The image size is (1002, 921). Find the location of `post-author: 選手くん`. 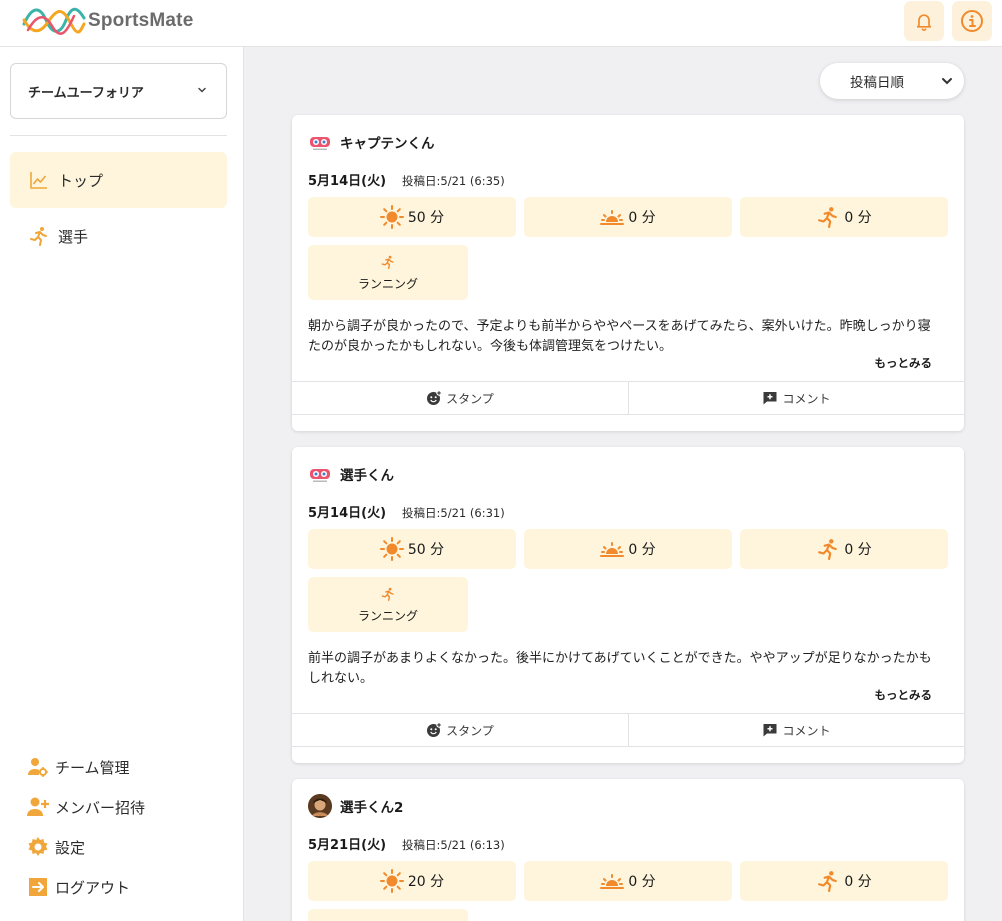

post-author: 選手くん is located at coordinates (367, 474).